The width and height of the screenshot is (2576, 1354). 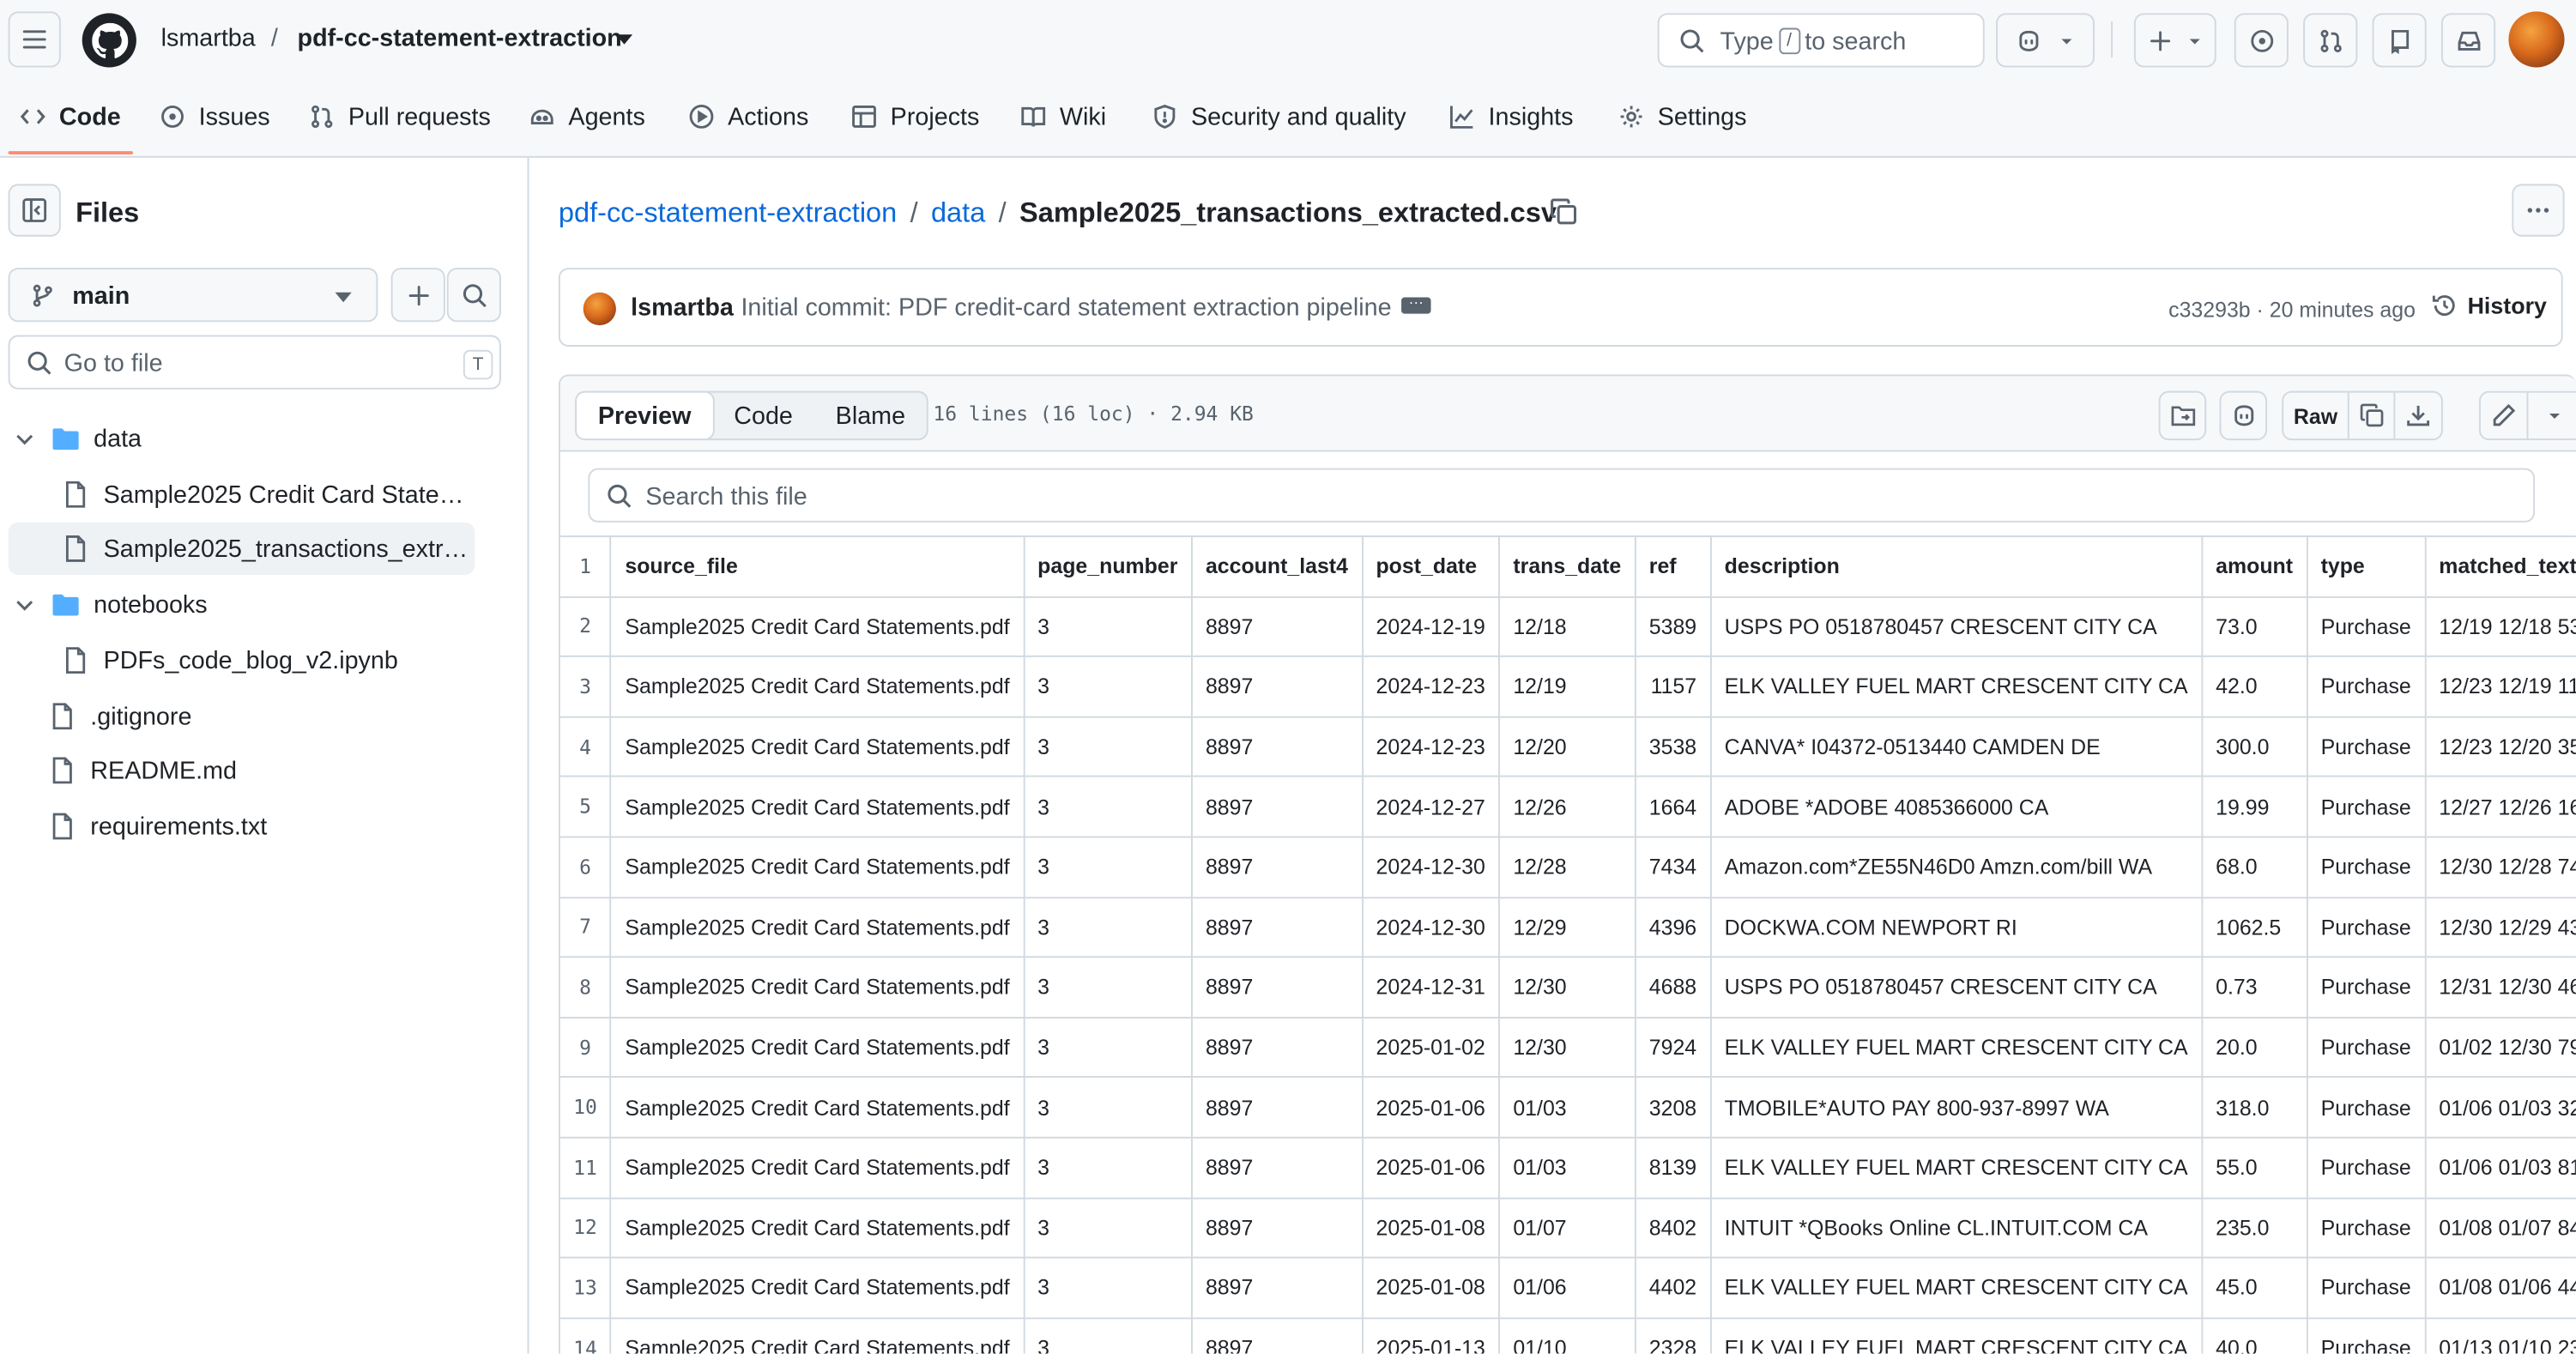 What do you see at coordinates (817, 747) in the screenshot?
I see `table-cell: Sample2025 Credit Card Statements.pdf` at bounding box center [817, 747].